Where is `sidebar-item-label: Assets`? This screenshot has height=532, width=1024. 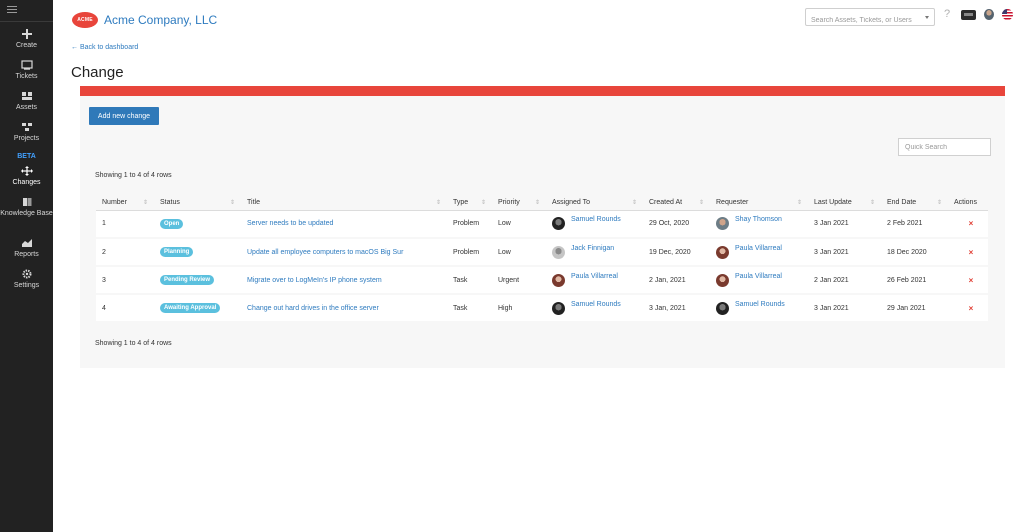 sidebar-item-label: Assets is located at coordinates (26, 107).